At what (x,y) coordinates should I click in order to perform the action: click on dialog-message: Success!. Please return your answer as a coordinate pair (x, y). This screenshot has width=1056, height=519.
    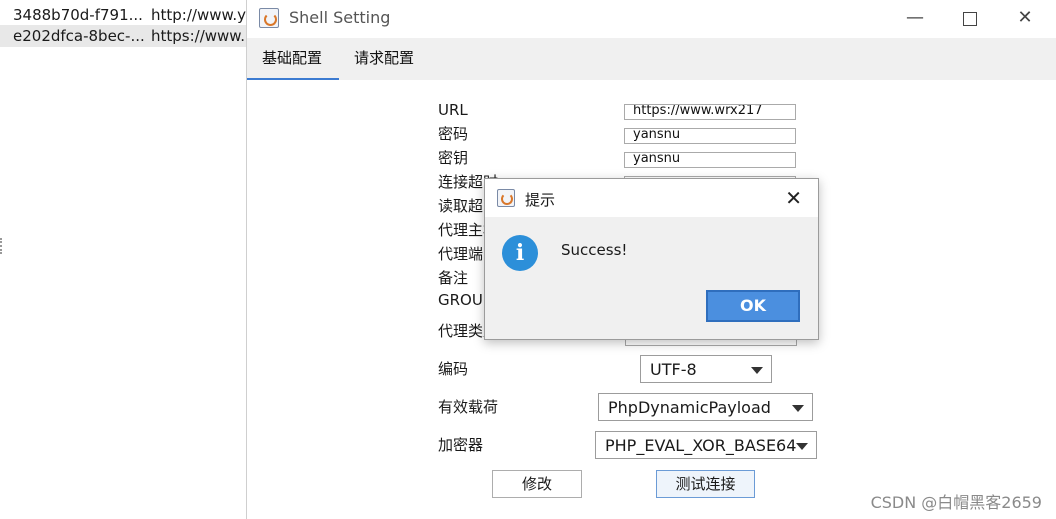
    Looking at the image, I should click on (594, 250).